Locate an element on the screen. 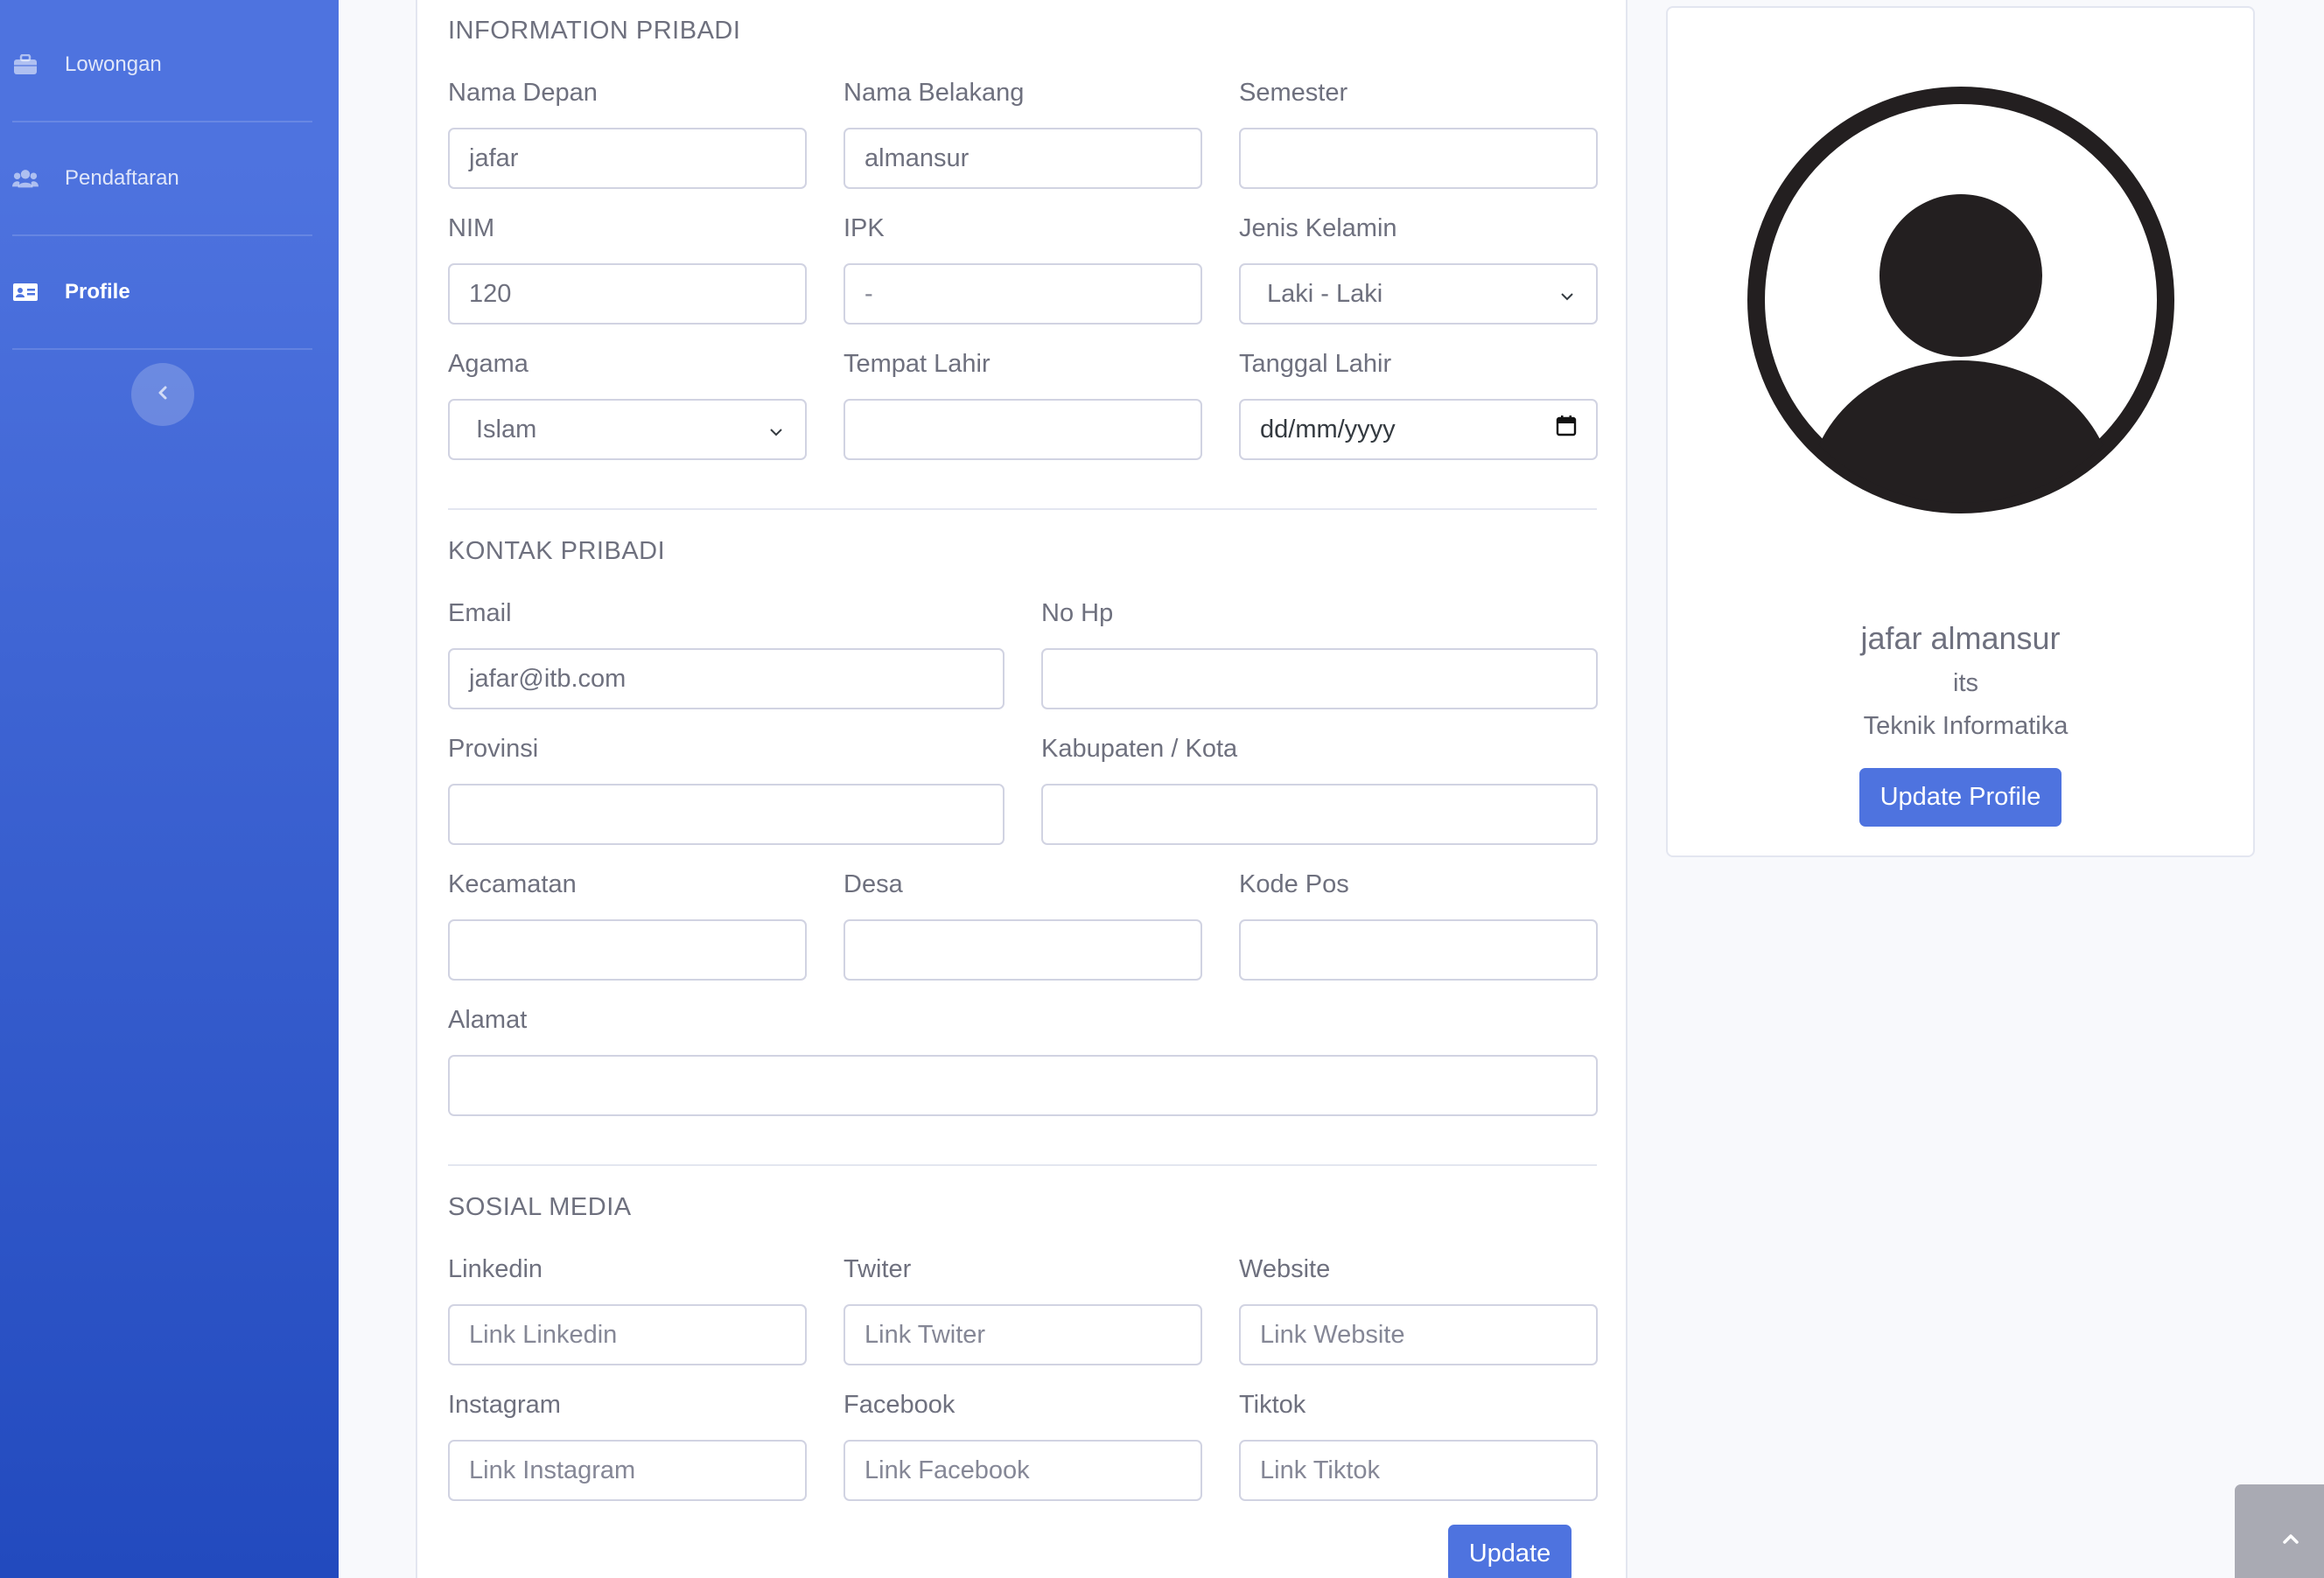 Image resolution: width=2324 pixels, height=1578 pixels. label-semester: Semester is located at coordinates (1293, 93).